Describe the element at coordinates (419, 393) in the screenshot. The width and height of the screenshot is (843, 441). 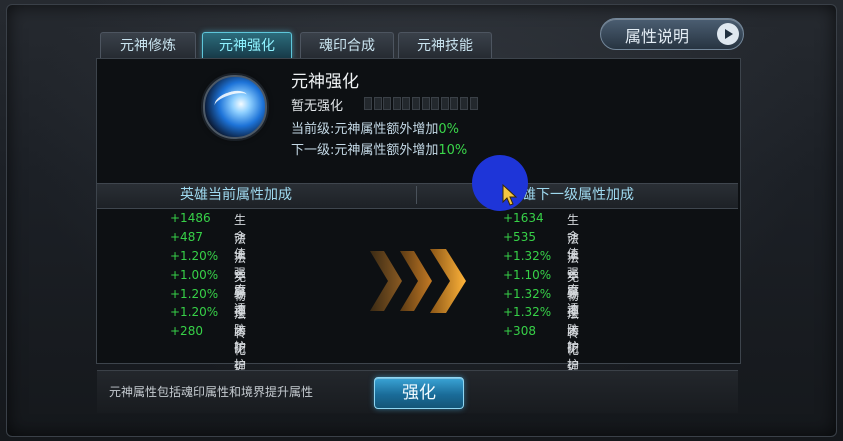
I see `enhance-button: 强化` at that location.